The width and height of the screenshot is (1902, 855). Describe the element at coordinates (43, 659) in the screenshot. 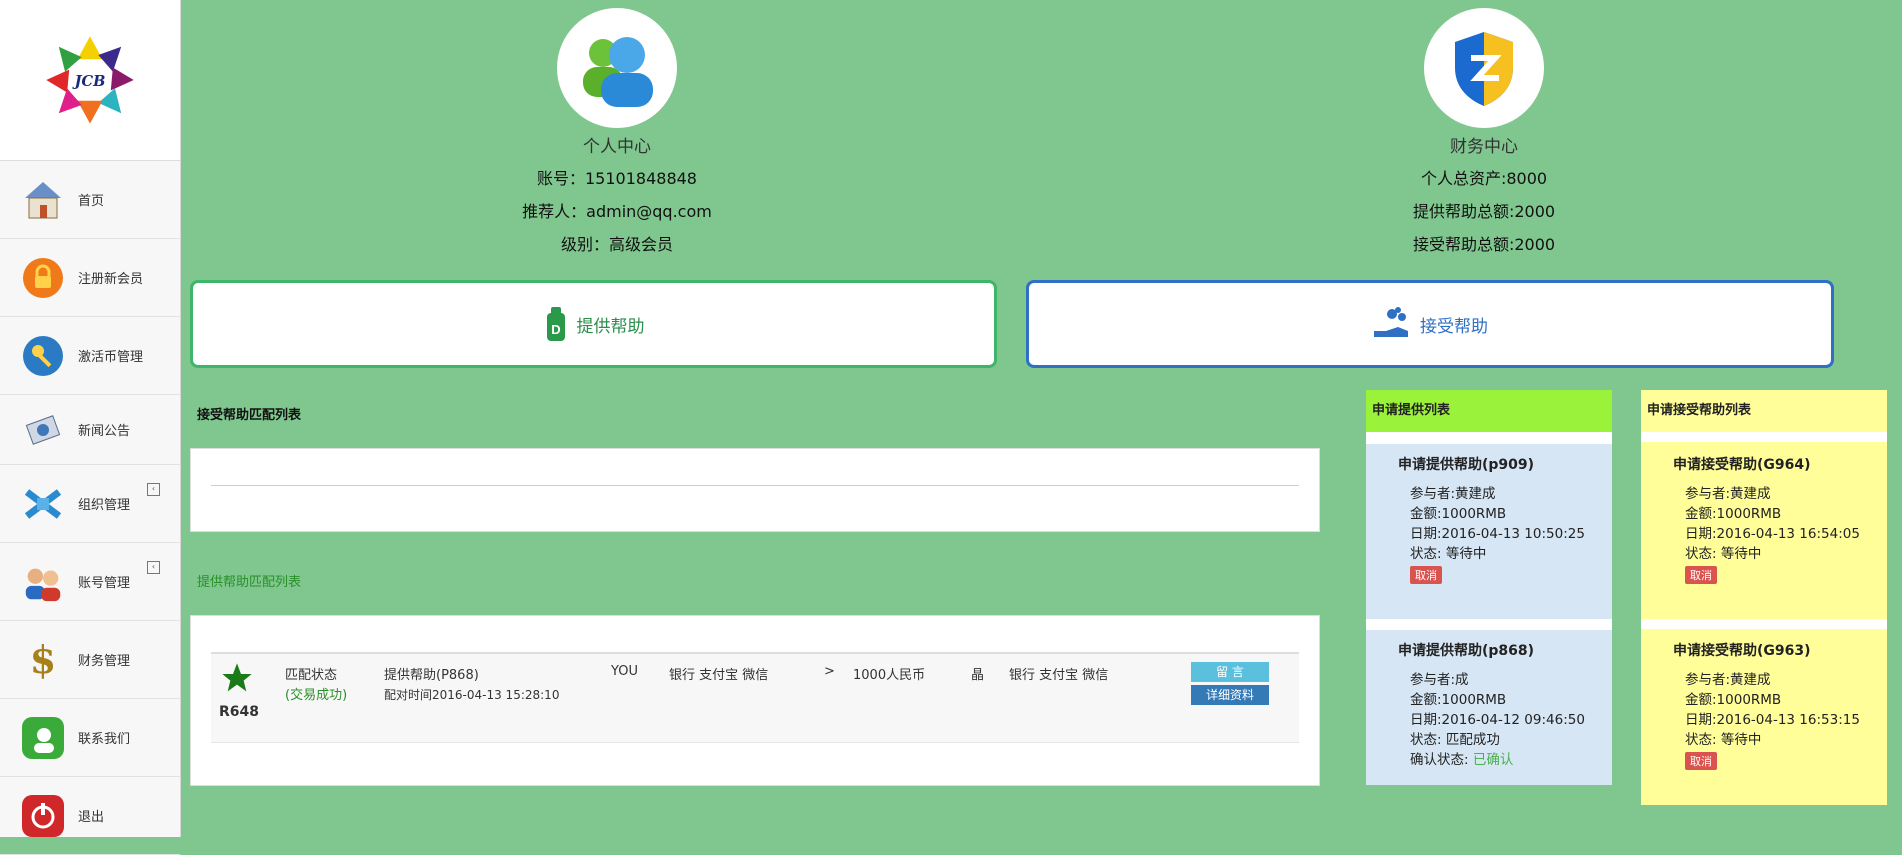

I see `dollar-icon: $` at that location.